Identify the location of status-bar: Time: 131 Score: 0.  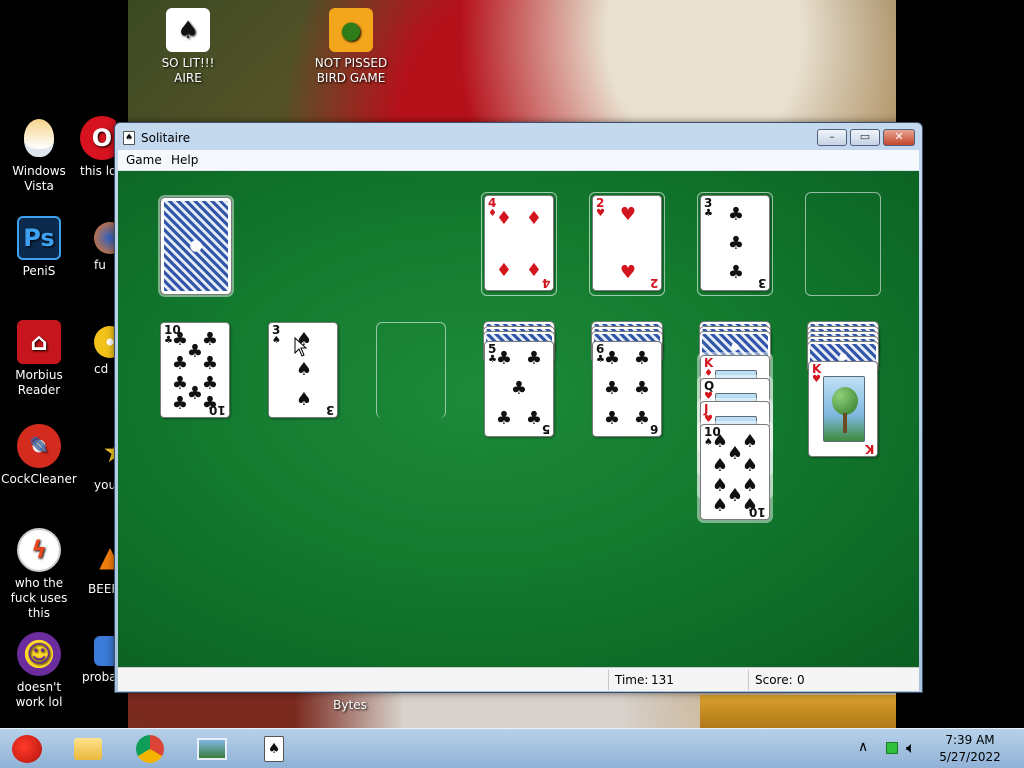
(518, 679).